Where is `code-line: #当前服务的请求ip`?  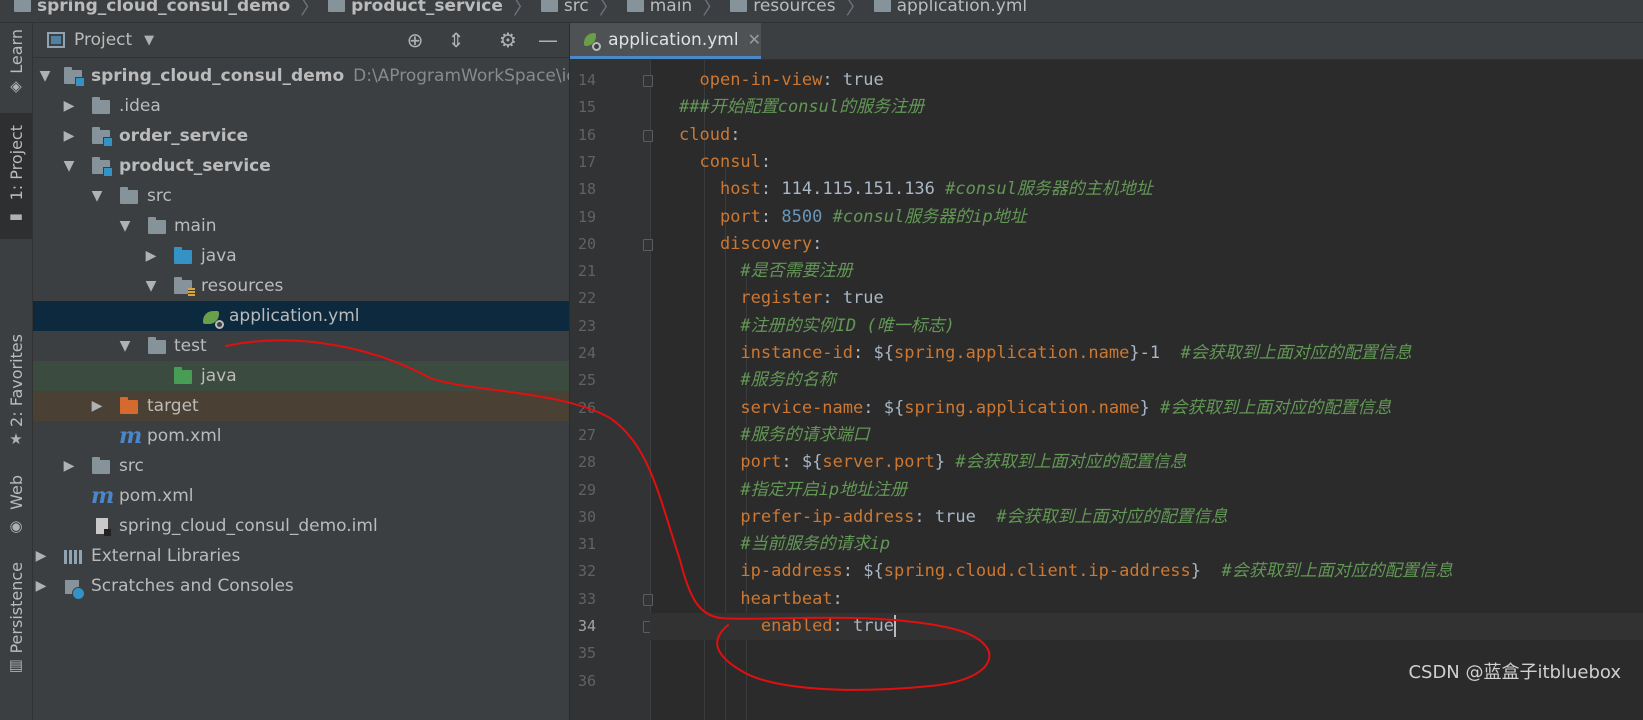 code-line: #当前服务的请求ip is located at coordinates (1146, 544).